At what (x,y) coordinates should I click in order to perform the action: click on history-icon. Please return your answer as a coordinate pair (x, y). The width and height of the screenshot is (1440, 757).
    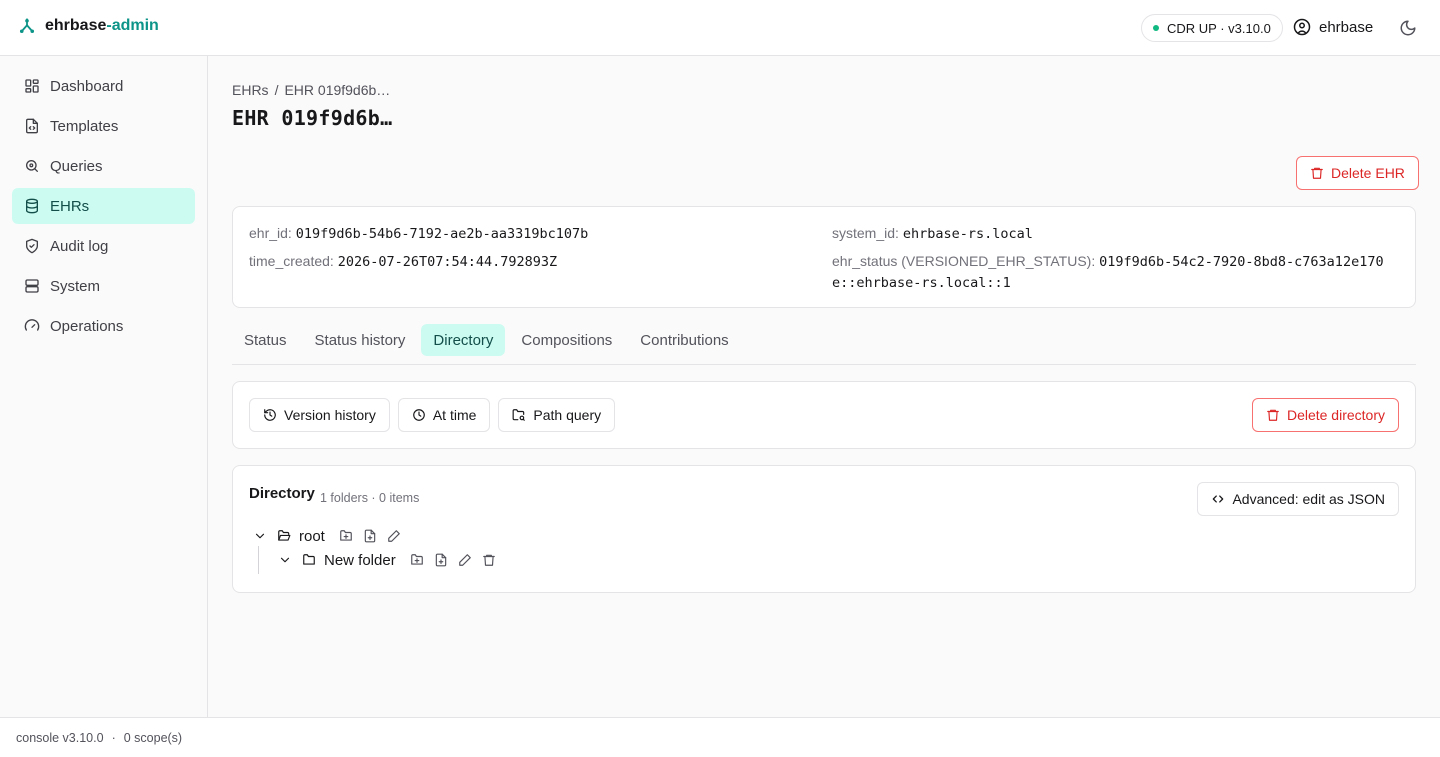
    Looking at the image, I should click on (270, 415).